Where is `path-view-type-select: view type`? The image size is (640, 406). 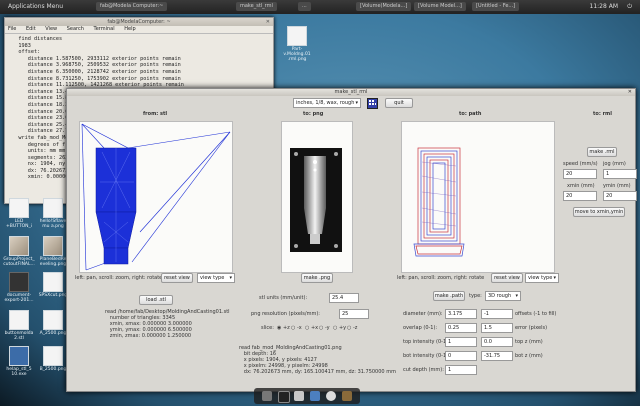
path-view-type-select: view type is located at coordinates (542, 278).